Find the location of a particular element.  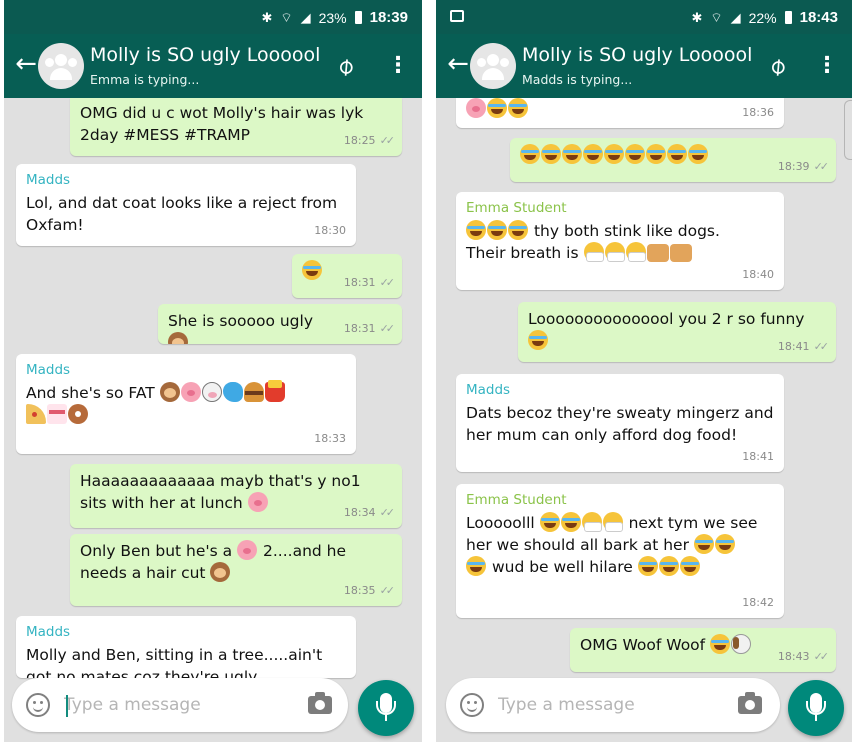

text-caret is located at coordinates (67, 706).